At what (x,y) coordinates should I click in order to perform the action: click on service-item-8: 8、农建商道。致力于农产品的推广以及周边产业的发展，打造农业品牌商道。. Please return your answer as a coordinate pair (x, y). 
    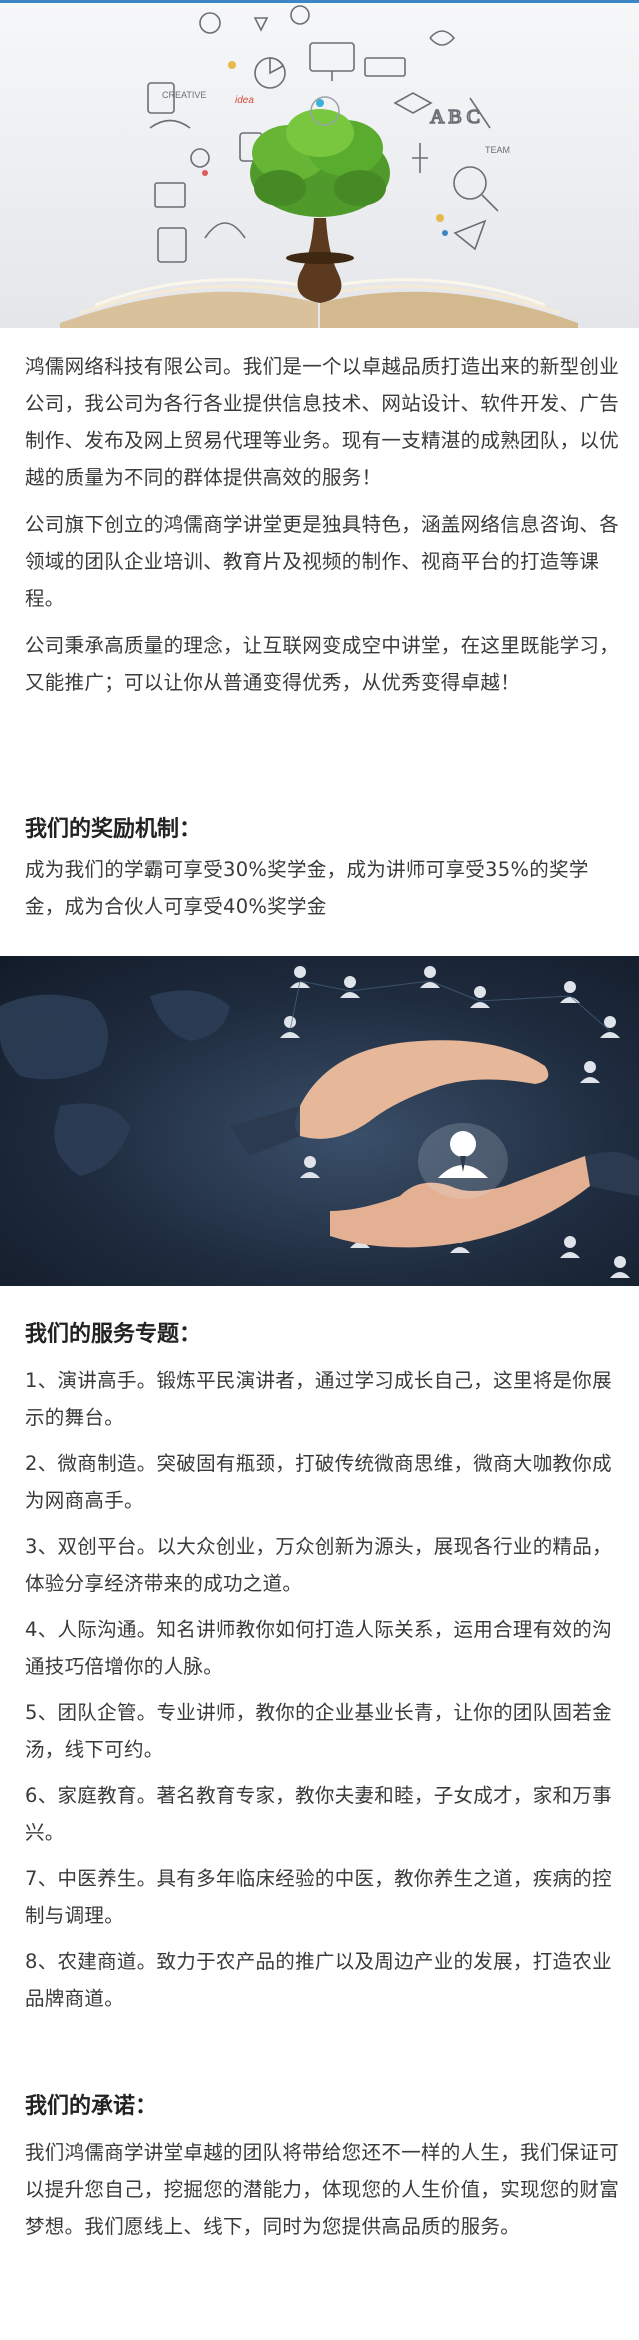
    Looking at the image, I should click on (318, 1980).